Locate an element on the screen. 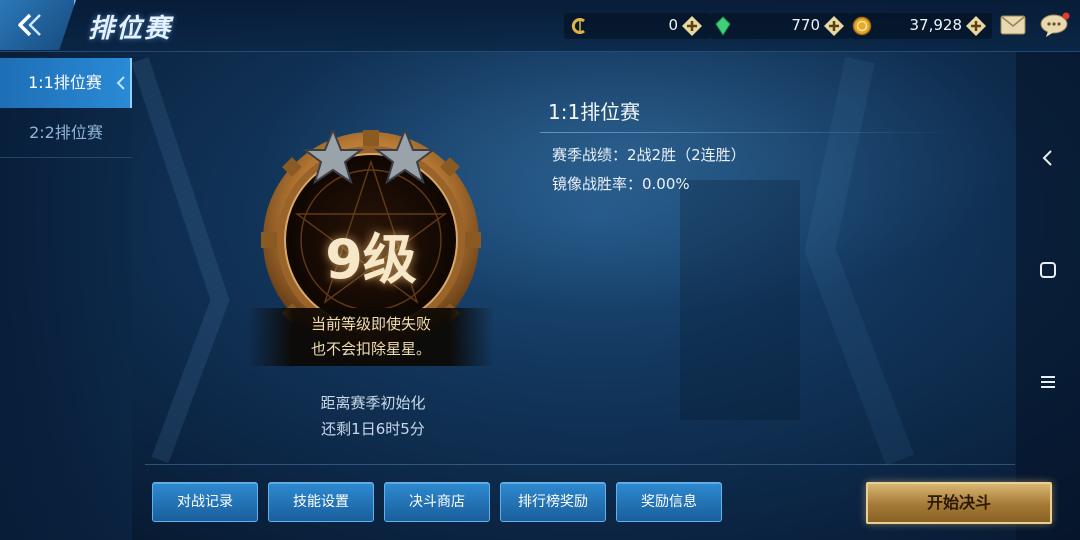 The width and height of the screenshot is (1080, 540). tab-ranked-1v1-label: 1:1排位赛 is located at coordinates (65, 82).